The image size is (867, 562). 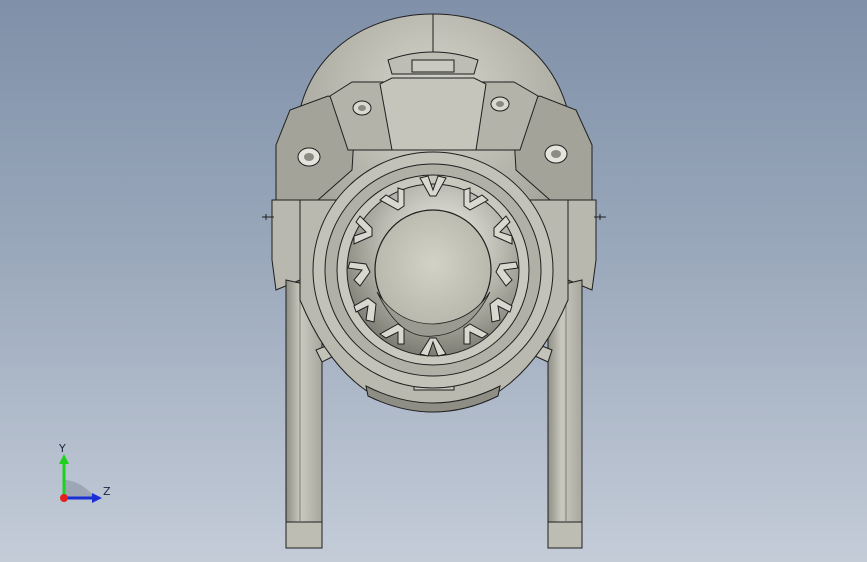 I want to click on triad-axes, so click(x=80, y=478).